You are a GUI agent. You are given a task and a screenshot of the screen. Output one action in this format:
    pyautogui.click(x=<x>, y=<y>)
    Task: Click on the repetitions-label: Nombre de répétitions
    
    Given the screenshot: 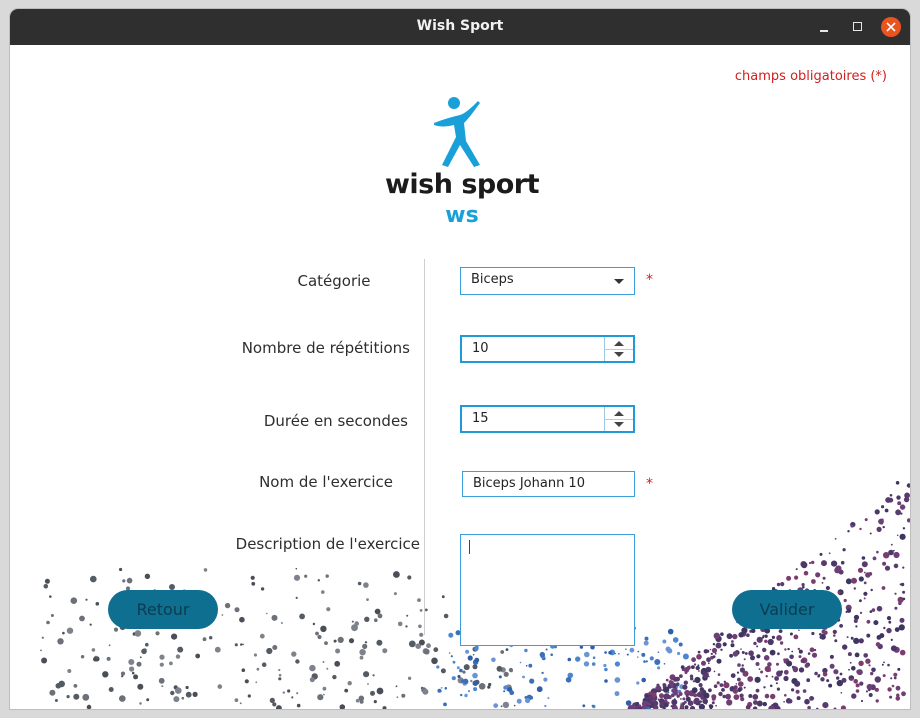 What is the action you would take?
    pyautogui.click(x=325, y=348)
    